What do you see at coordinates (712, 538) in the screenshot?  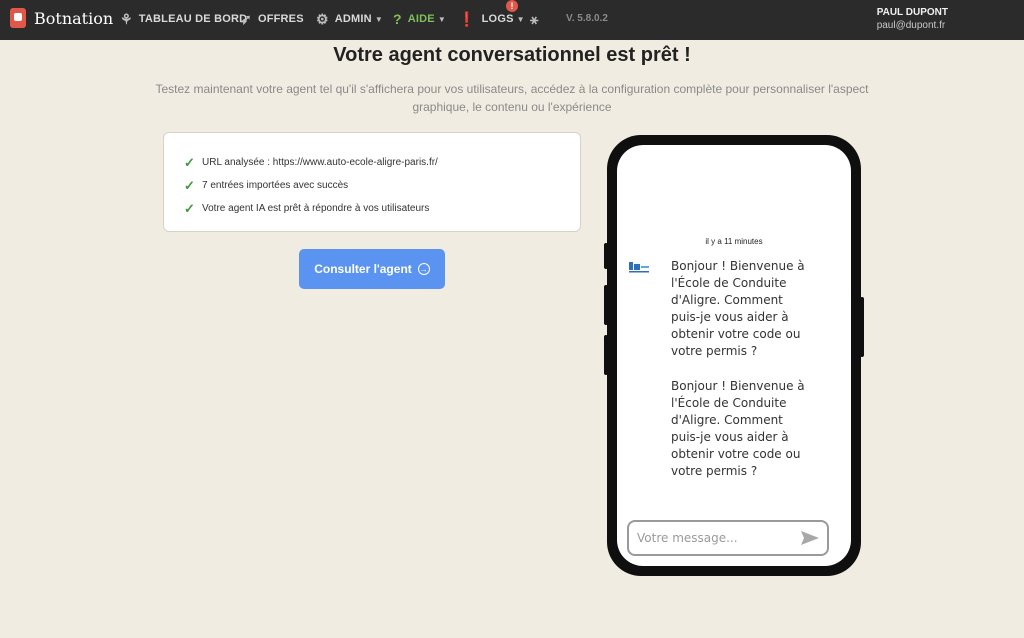 I see `message-input` at bounding box center [712, 538].